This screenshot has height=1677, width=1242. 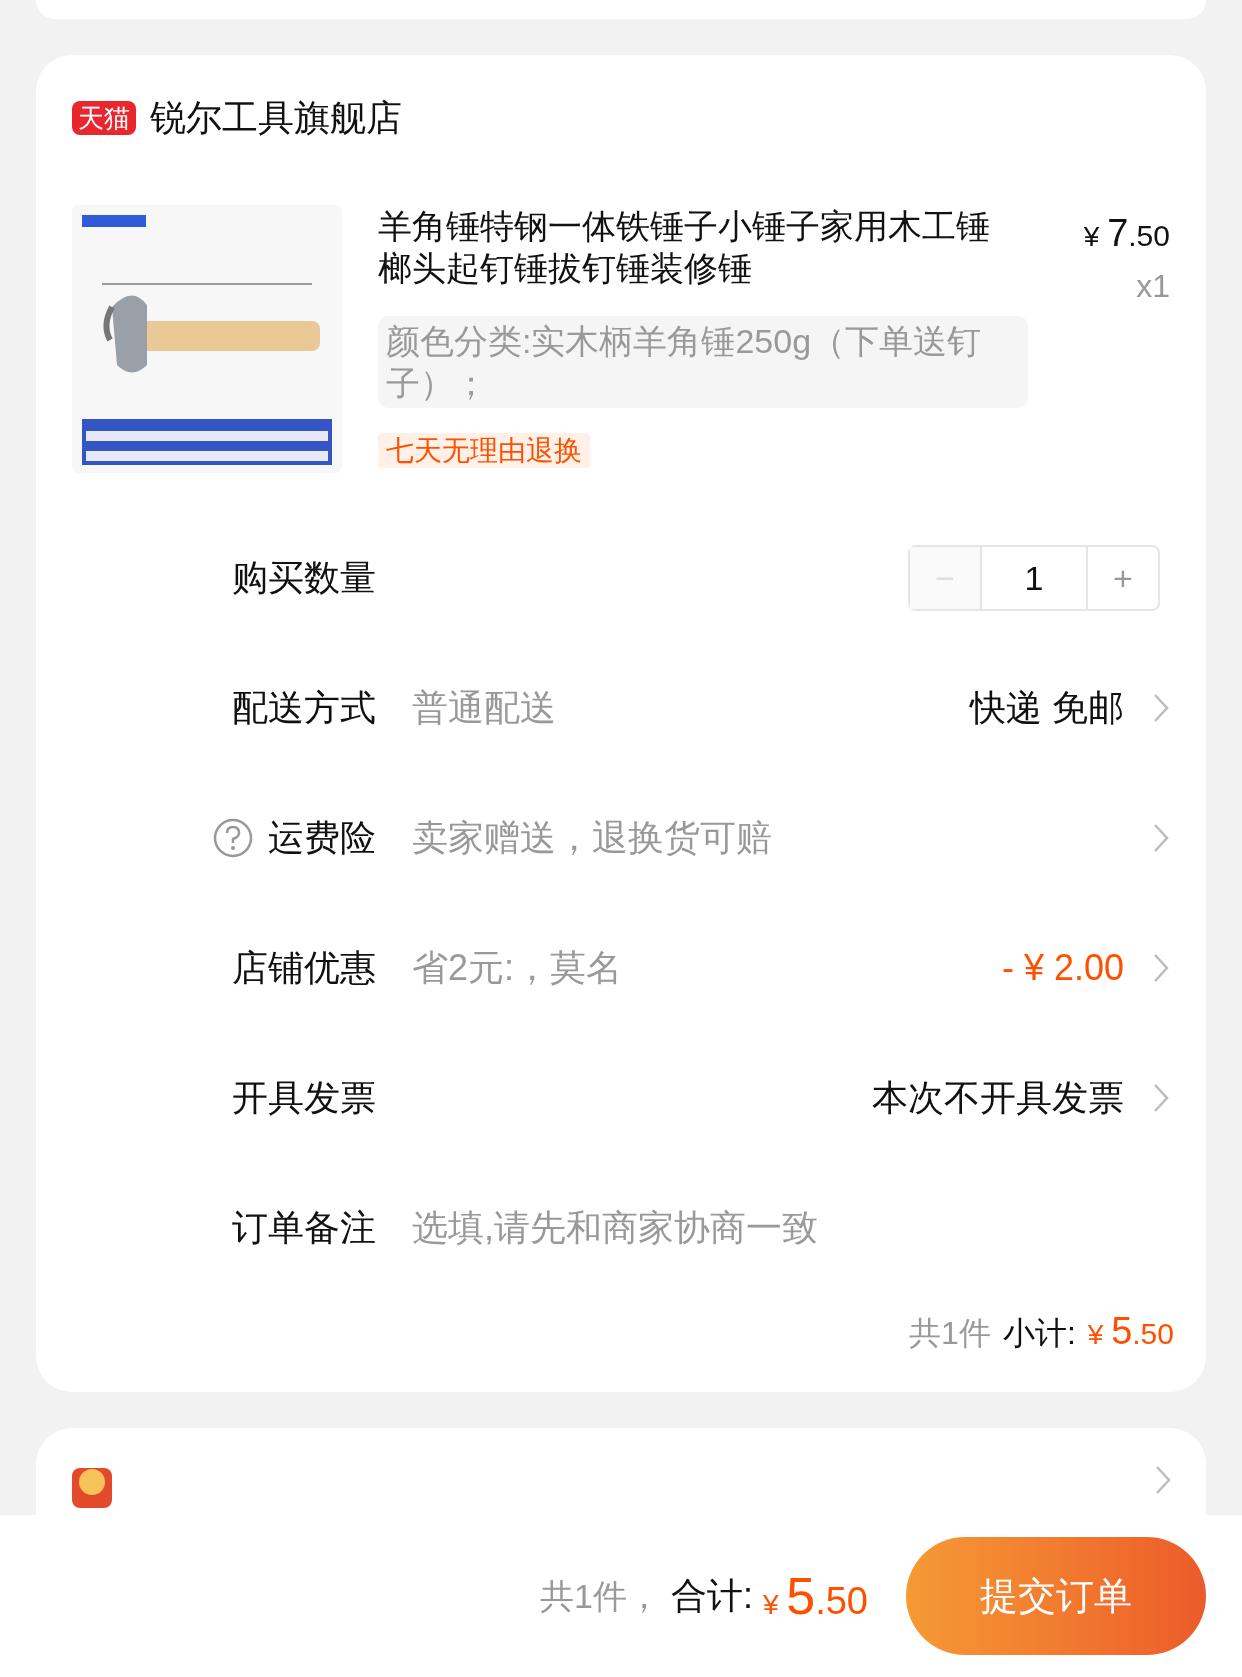 What do you see at coordinates (1039, 1333) in the screenshot?
I see `subtotal-label: 小计:` at bounding box center [1039, 1333].